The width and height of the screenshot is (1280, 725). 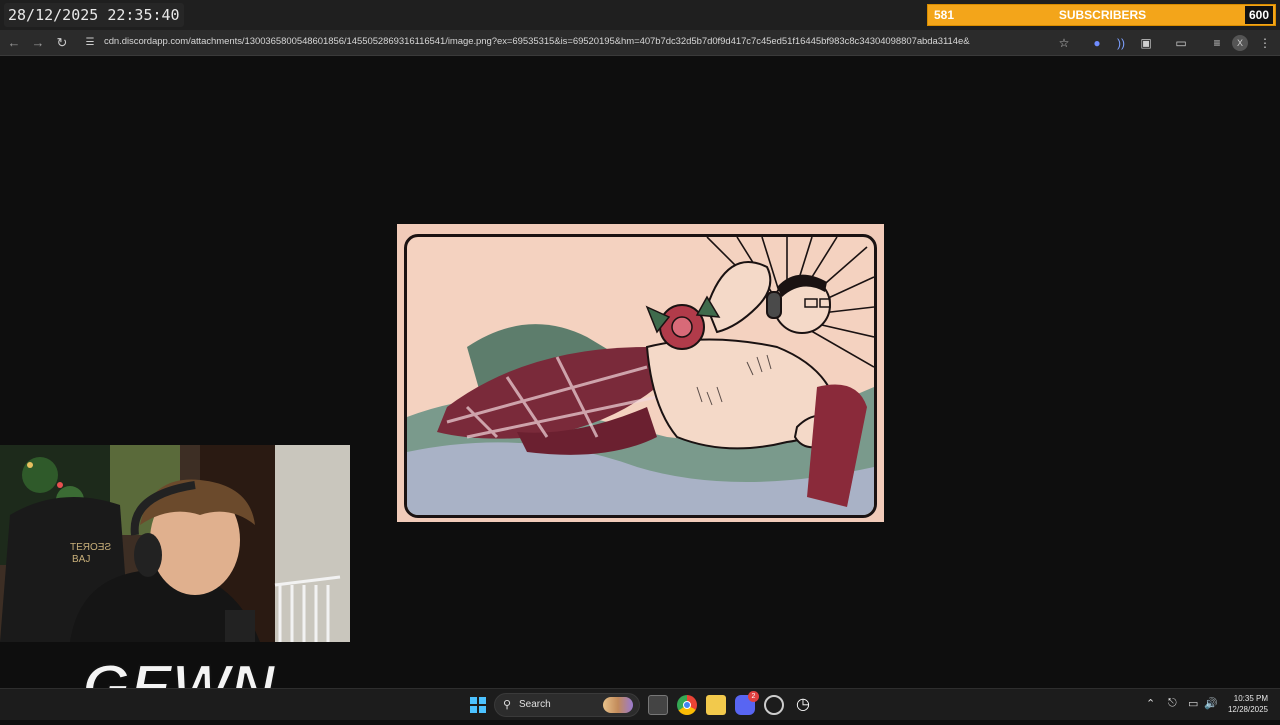 I want to click on media-icon: )), so click(x=1121, y=43).